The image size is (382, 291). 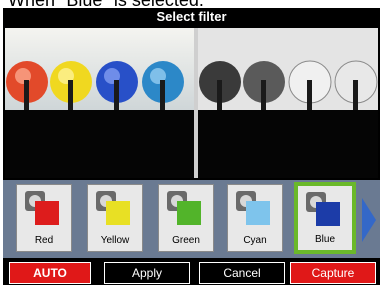 What do you see at coordinates (44, 240) in the screenshot?
I see `filter-label: Red` at bounding box center [44, 240].